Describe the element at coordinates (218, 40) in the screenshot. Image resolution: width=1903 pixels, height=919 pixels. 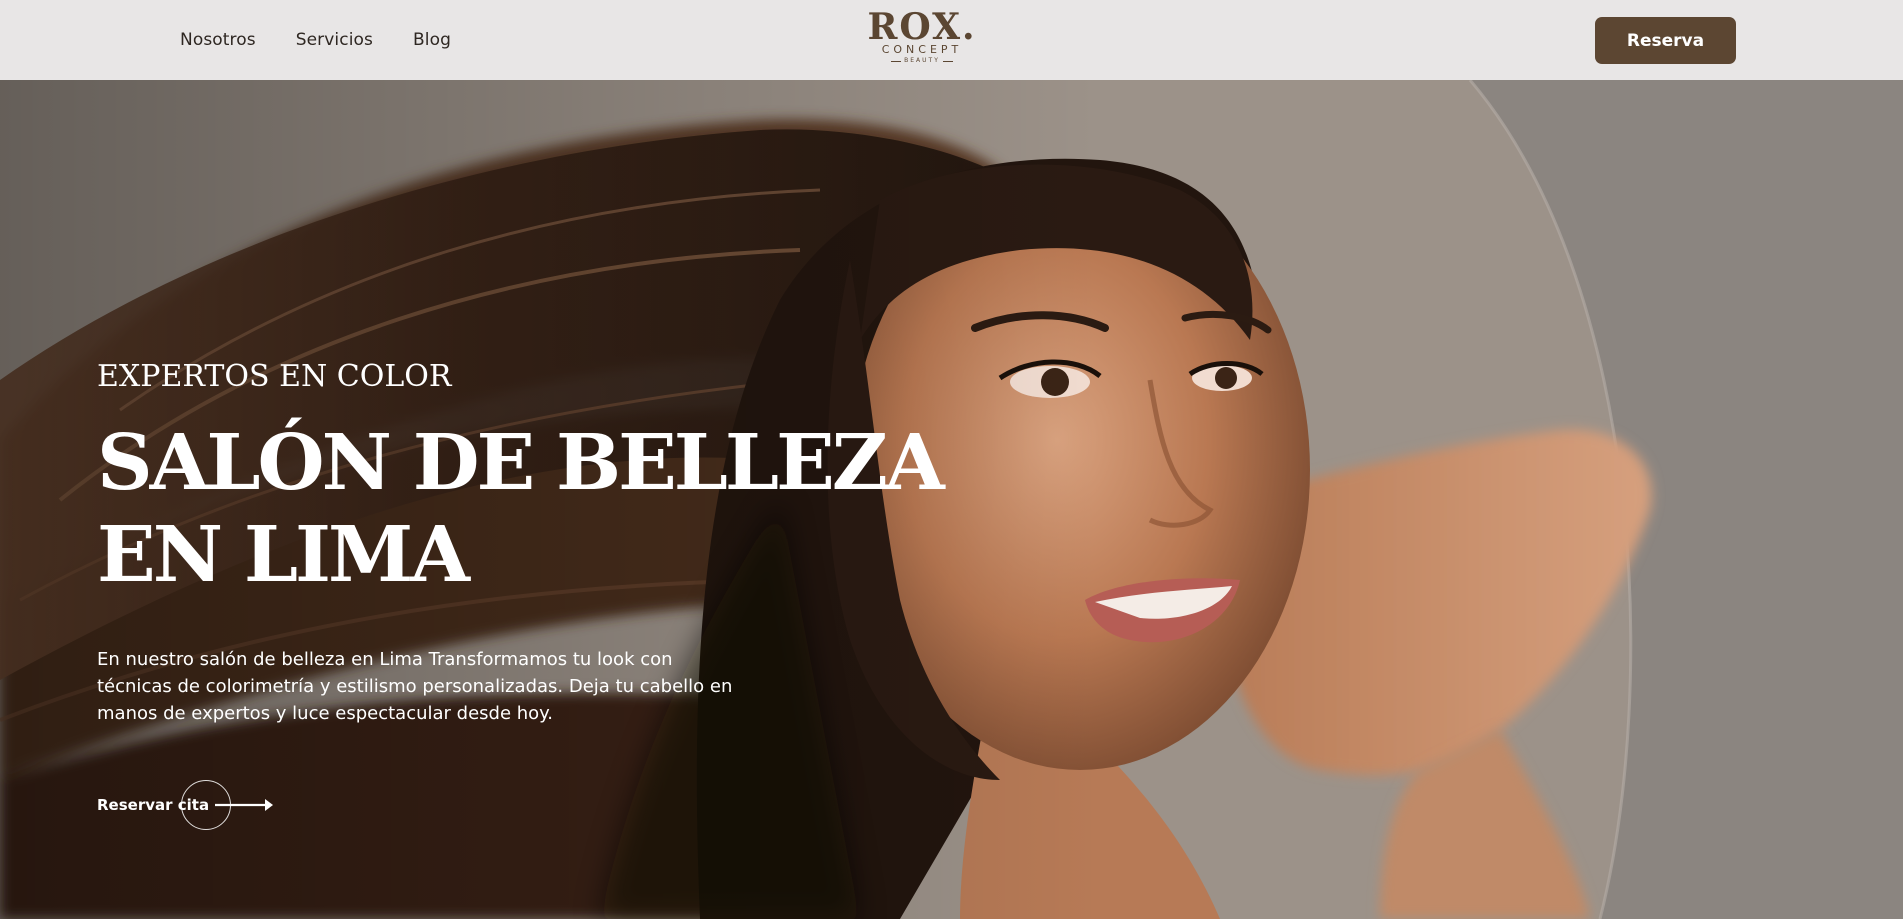
I see `nav-link-nosotros: Nosotros` at that location.